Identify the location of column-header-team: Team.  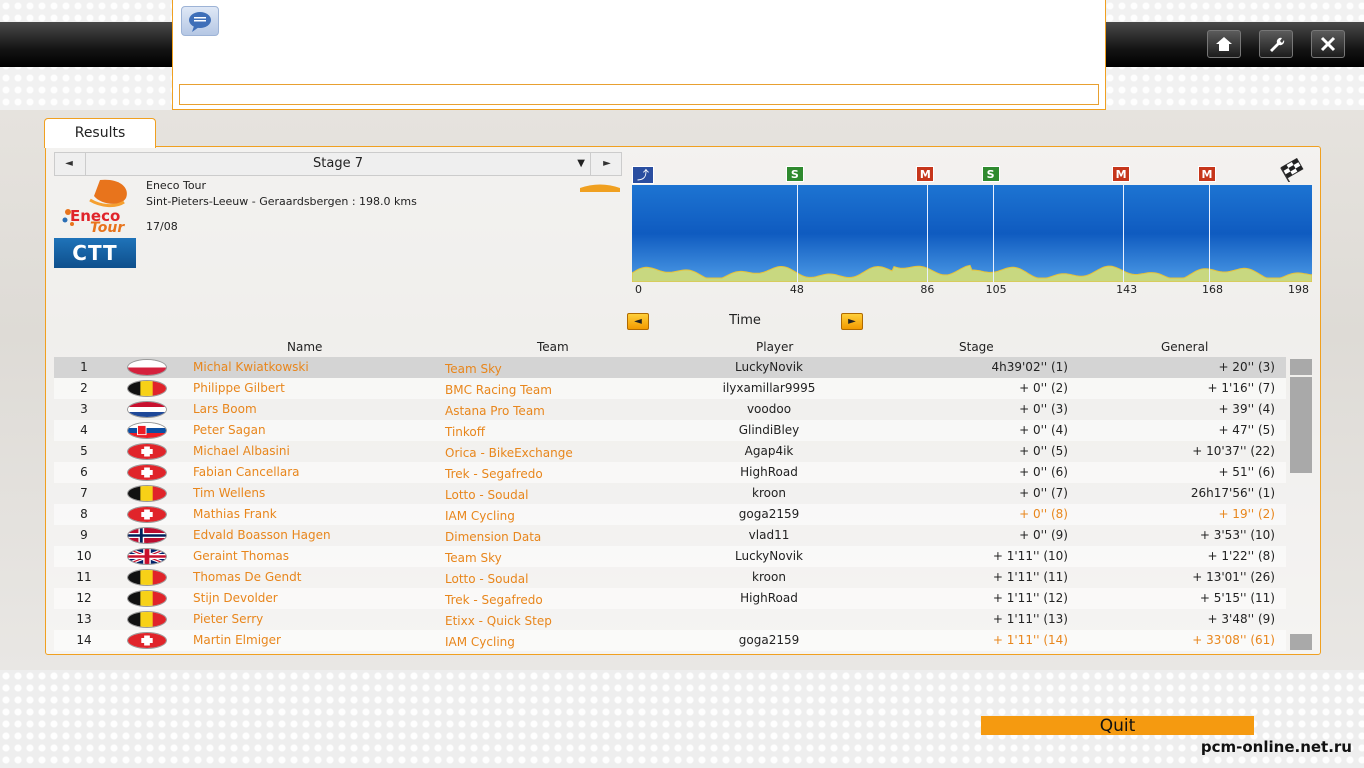
(553, 347).